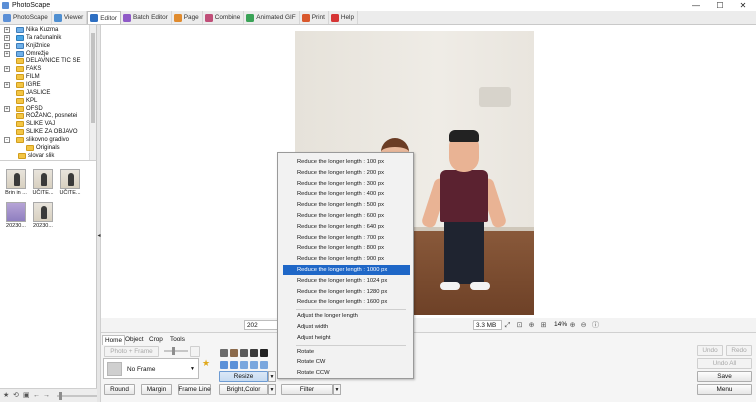 This screenshot has height=402, width=756. Describe the element at coordinates (77, 395) in the screenshot. I see `thumbnail-size-slider` at that location.